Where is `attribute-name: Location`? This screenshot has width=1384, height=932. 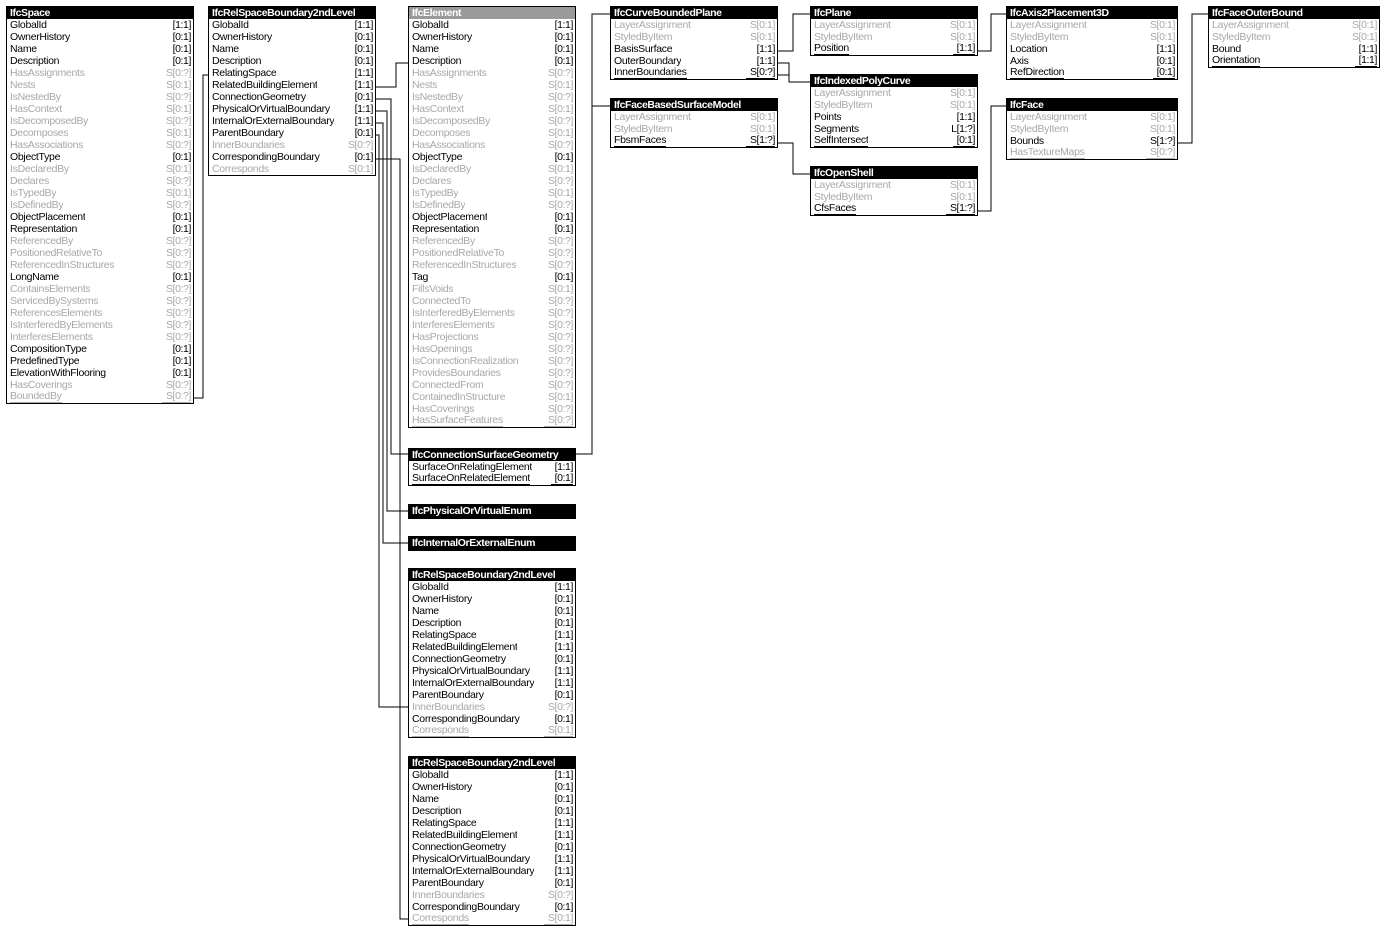
attribute-name: Location is located at coordinates (1029, 49).